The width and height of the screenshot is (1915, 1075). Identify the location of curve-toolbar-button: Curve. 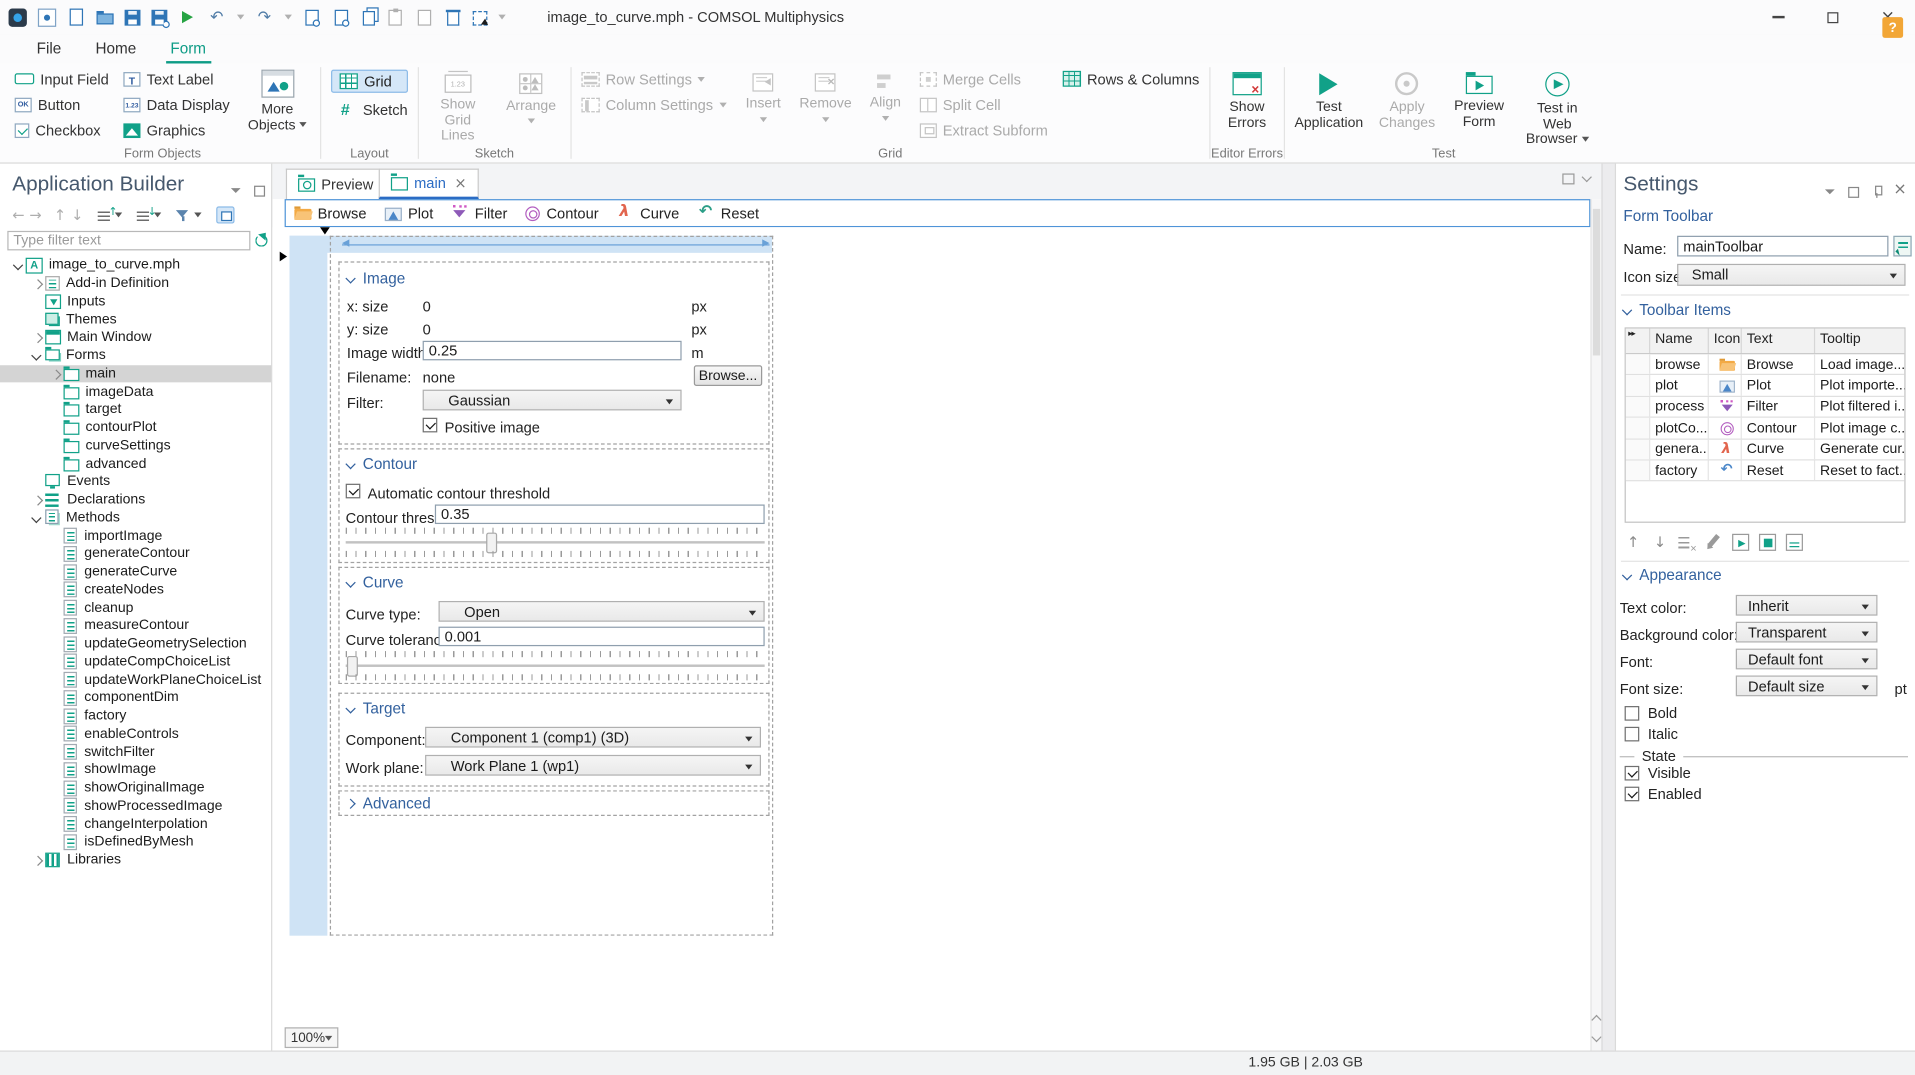
(648, 212).